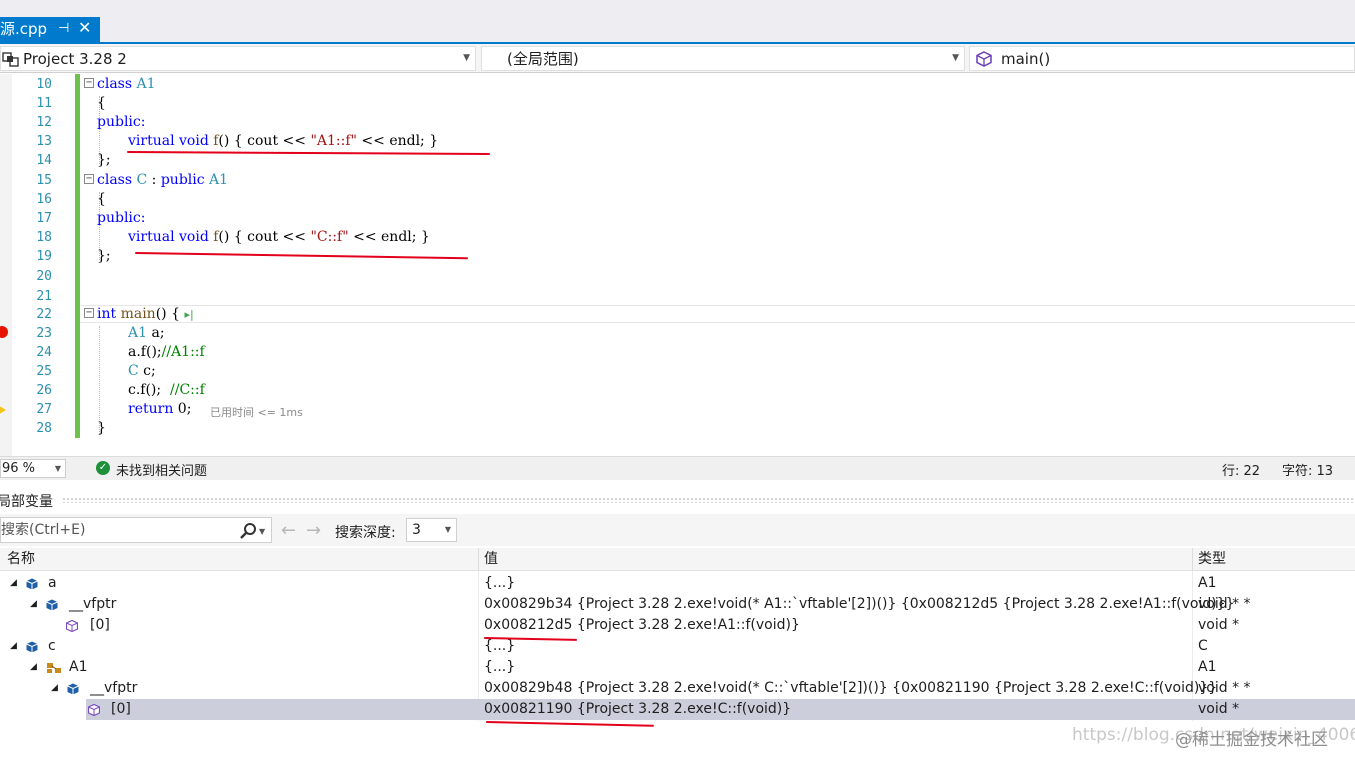  What do you see at coordinates (677, 667) in the screenshot?
I see `table-row: ◢ A1 {...} A1` at bounding box center [677, 667].